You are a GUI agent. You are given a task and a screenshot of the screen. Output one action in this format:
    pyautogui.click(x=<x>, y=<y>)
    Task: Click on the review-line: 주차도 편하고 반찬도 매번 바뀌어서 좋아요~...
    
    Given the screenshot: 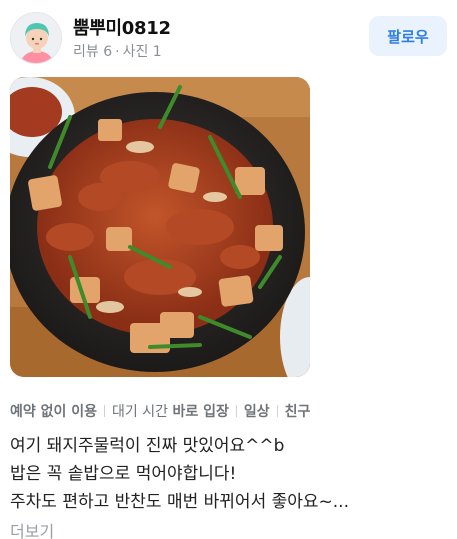 What is the action you would take?
    pyautogui.click(x=179, y=502)
    